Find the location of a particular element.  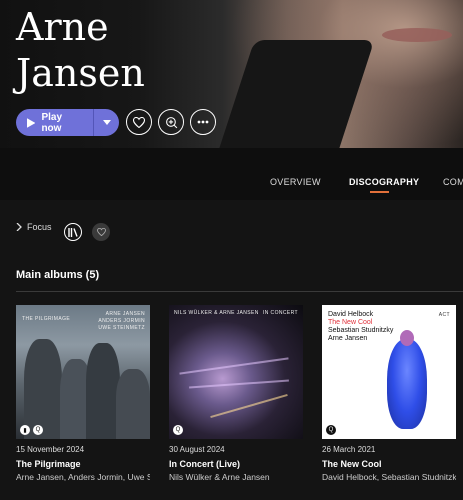

album-title: The Pilgrimage is located at coordinates (48, 464).